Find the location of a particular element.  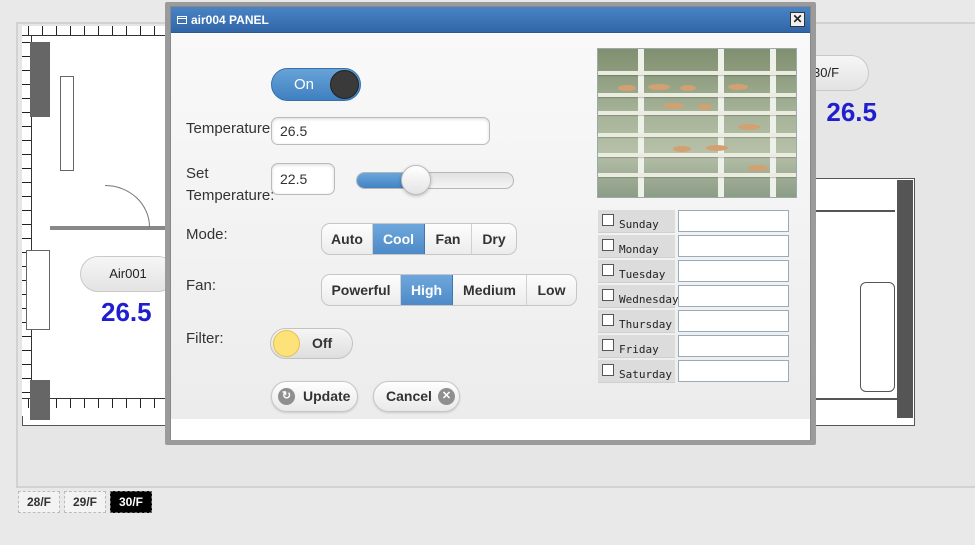

schedule-row-wednesday: Wednesday is located at coordinates (696, 297).